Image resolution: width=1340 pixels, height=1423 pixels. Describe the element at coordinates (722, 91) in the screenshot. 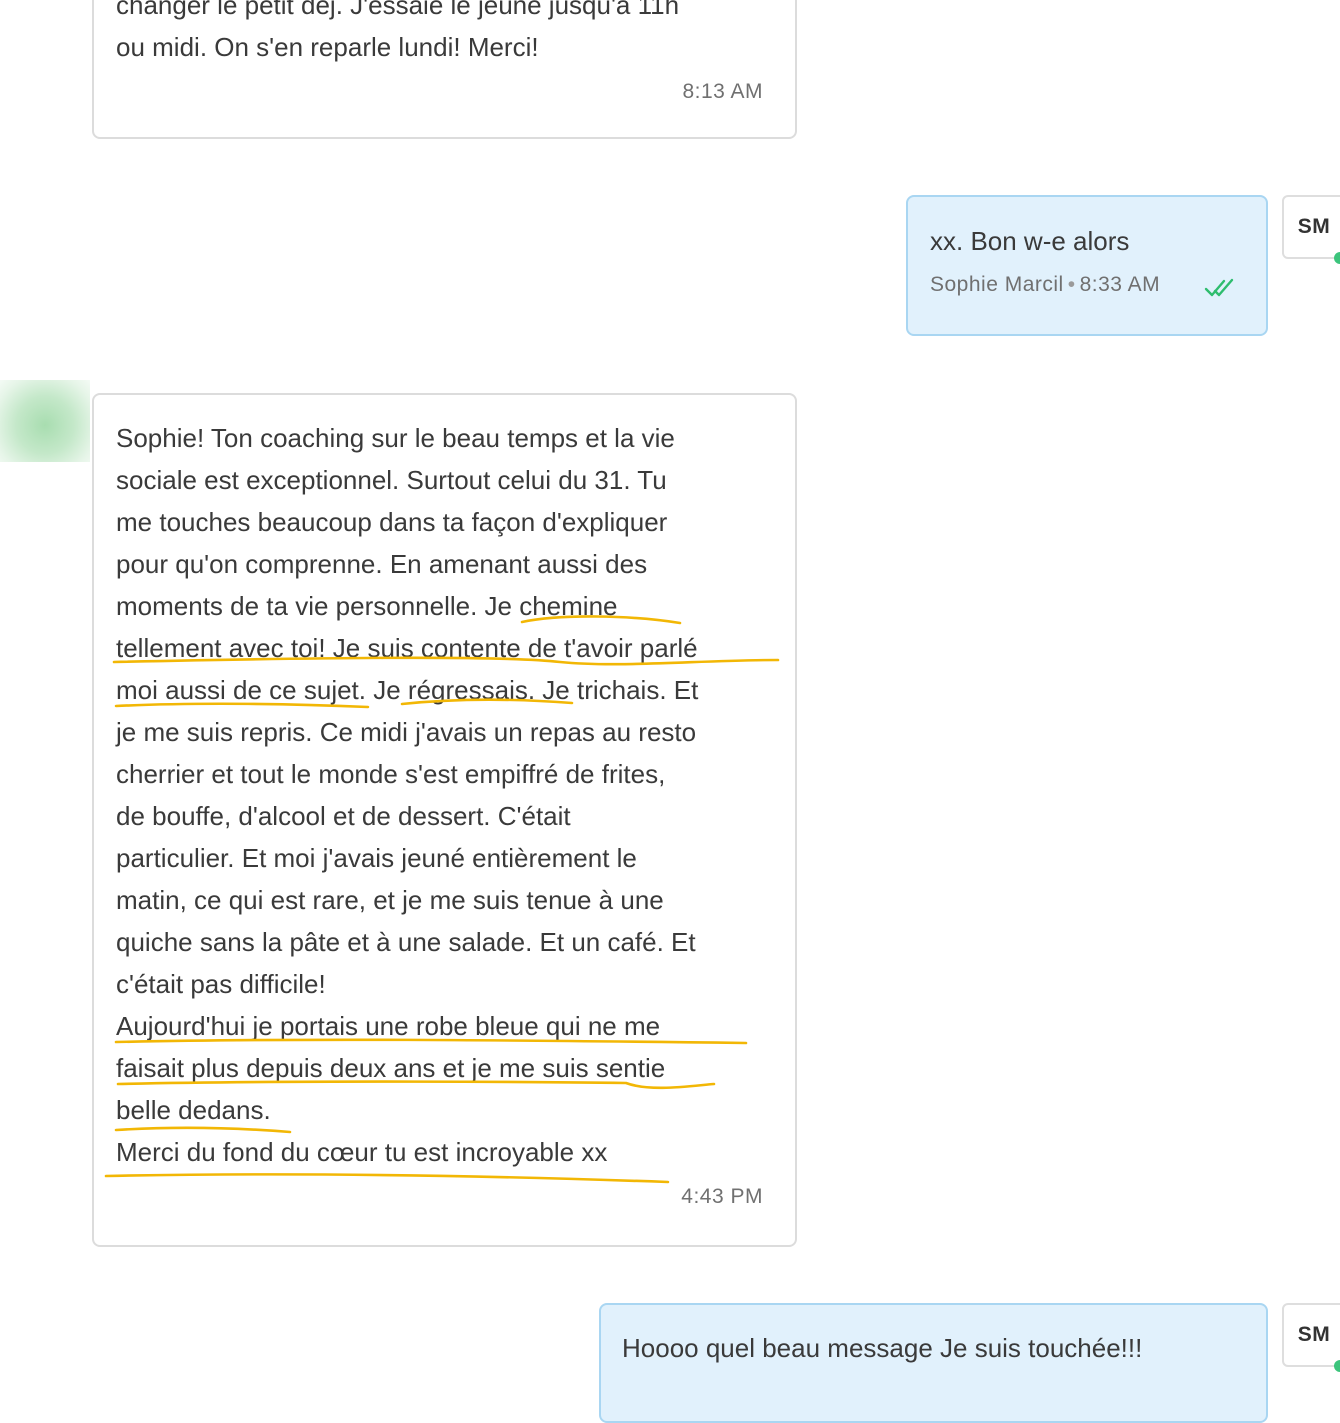

I see `message-timestamp: 8:13 AM` at that location.